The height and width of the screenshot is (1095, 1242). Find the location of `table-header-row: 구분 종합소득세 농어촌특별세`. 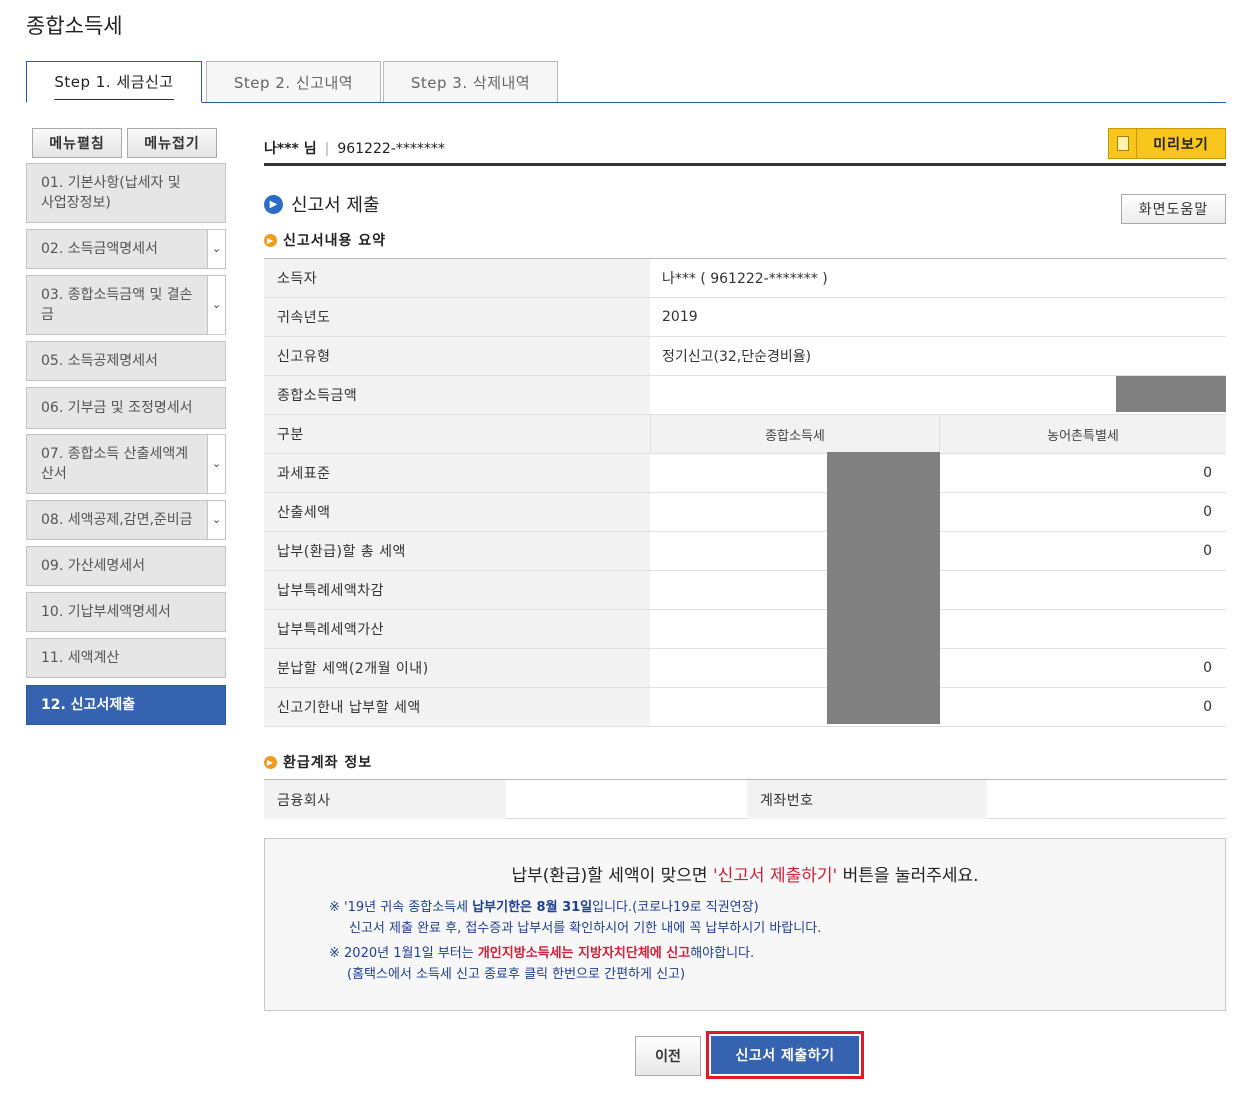

table-header-row: 구분 종합소득세 농어촌특별세 is located at coordinates (745, 434).